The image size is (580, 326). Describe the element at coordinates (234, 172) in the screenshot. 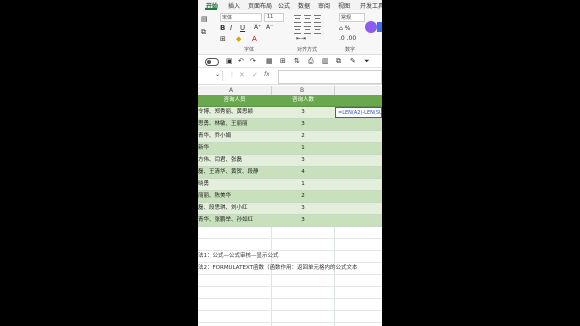

I see `name-cell: 磊、王清华、黄贺、段静` at that location.